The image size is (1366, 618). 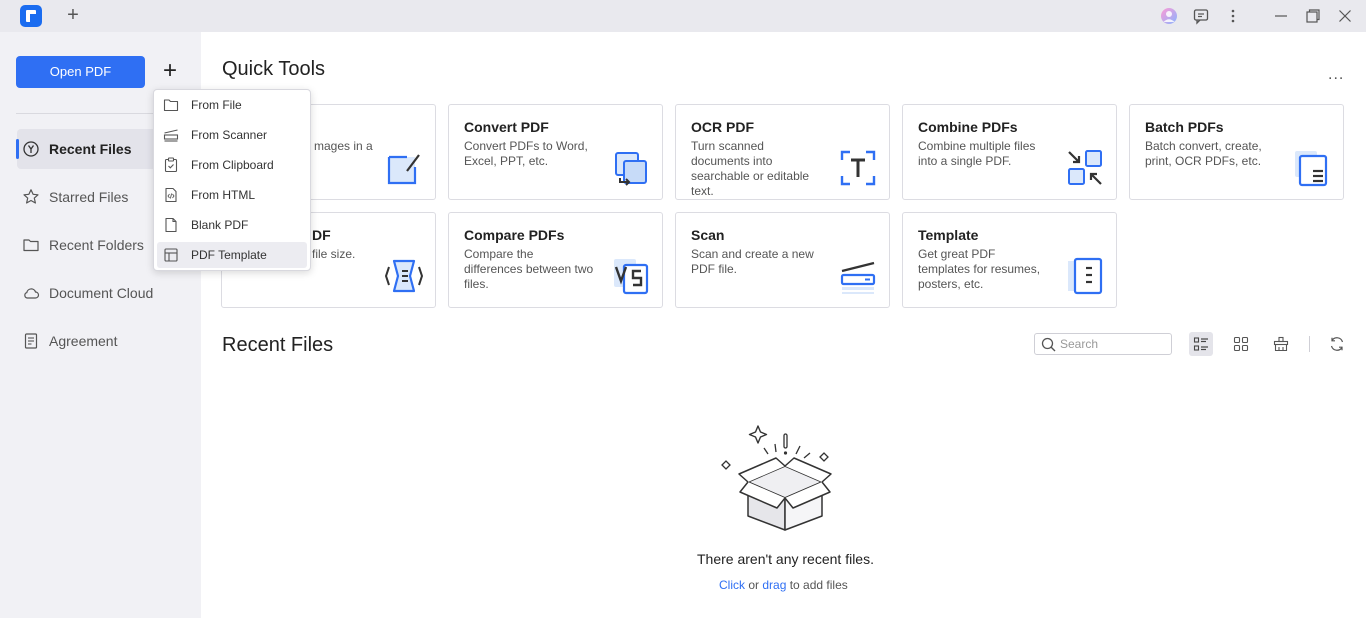 What do you see at coordinates (683, 16) in the screenshot?
I see `title-bar: +` at bounding box center [683, 16].